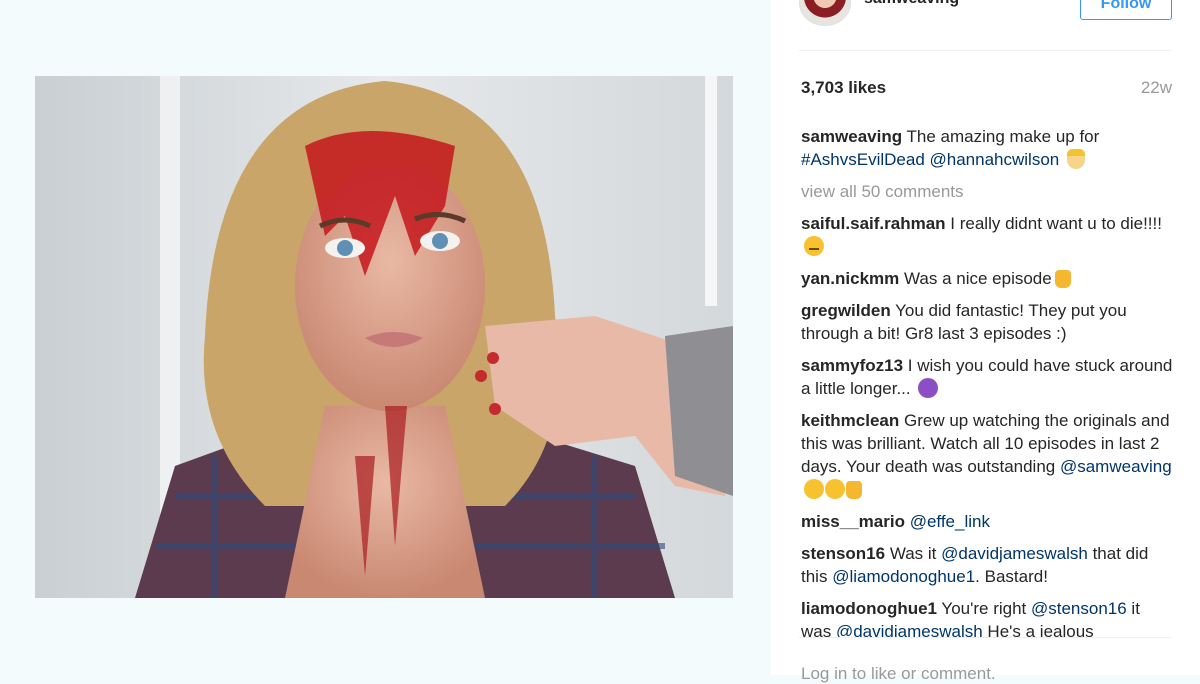 The width and height of the screenshot is (1200, 684). I want to click on header-username: samweaving, so click(911, 4).